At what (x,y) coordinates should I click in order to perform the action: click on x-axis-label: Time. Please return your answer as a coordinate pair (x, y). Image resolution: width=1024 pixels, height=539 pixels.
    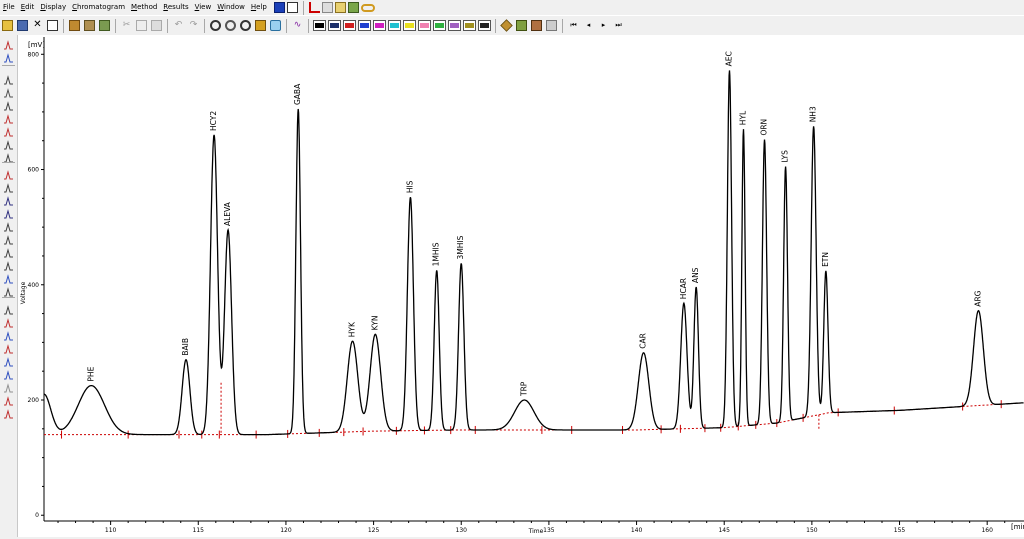
    Looking at the image, I should click on (536, 531).